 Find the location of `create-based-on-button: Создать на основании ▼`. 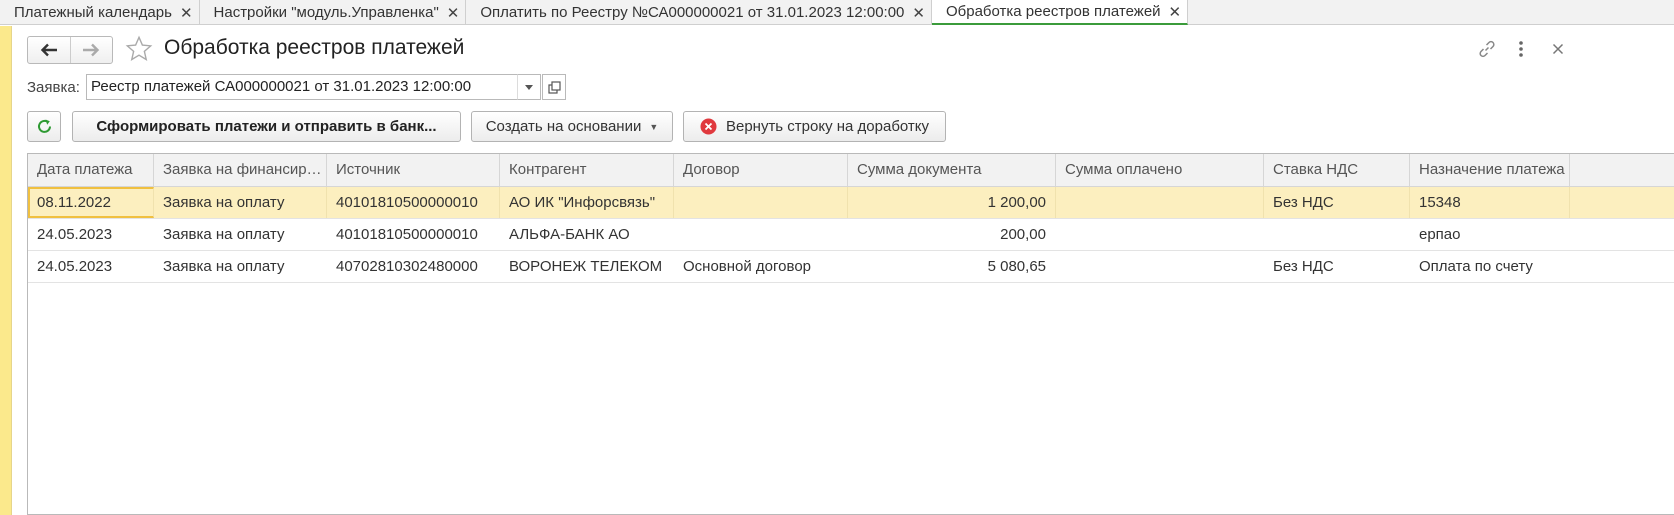

create-based-on-button: Создать на основании ▼ is located at coordinates (572, 126).